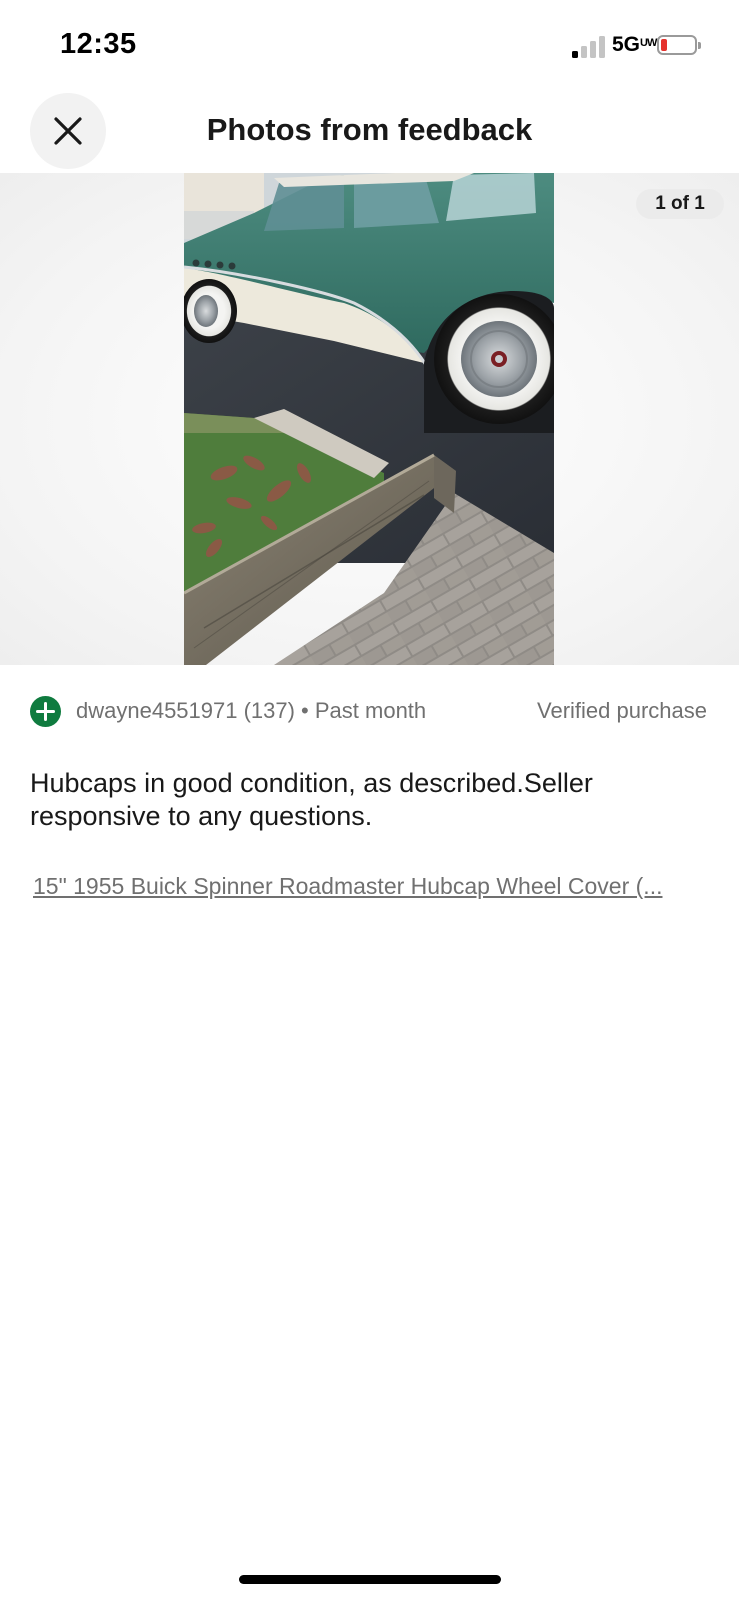  Describe the element at coordinates (370, 1579) in the screenshot. I see `home-indicator` at that location.